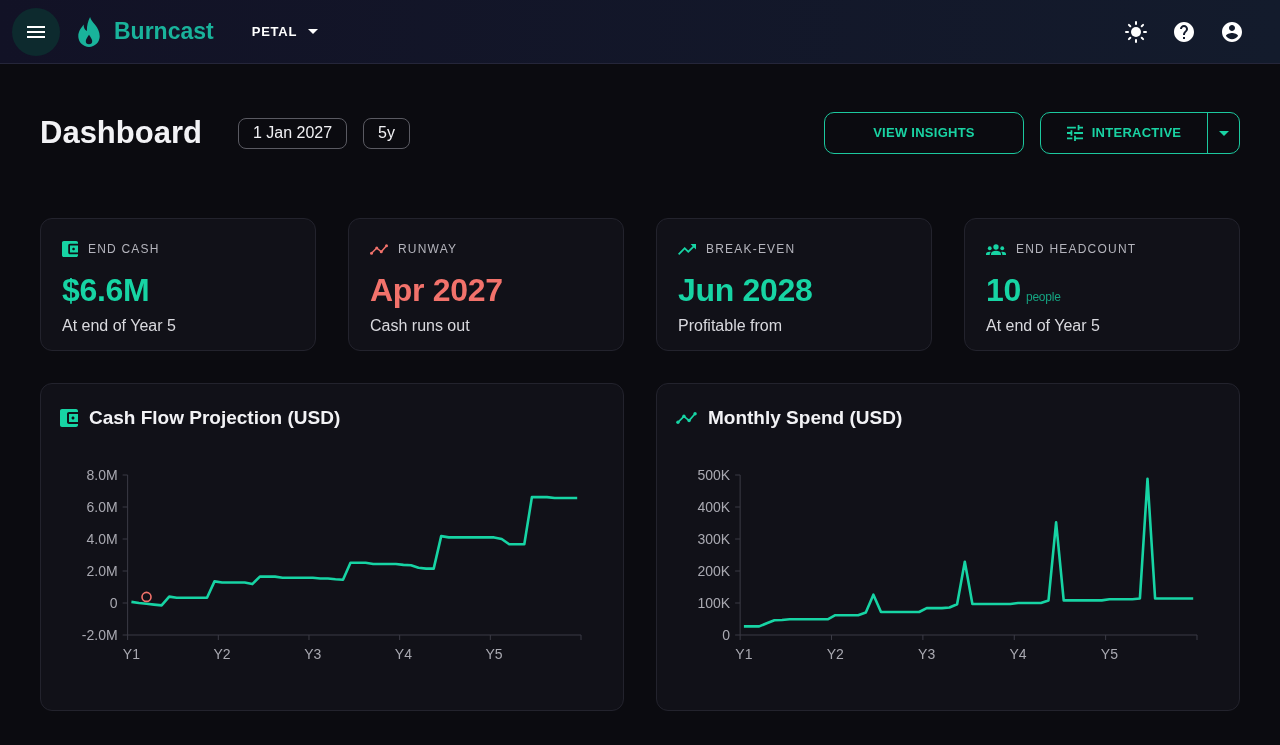  What do you see at coordinates (996, 249) in the screenshot?
I see `people-icon` at bounding box center [996, 249].